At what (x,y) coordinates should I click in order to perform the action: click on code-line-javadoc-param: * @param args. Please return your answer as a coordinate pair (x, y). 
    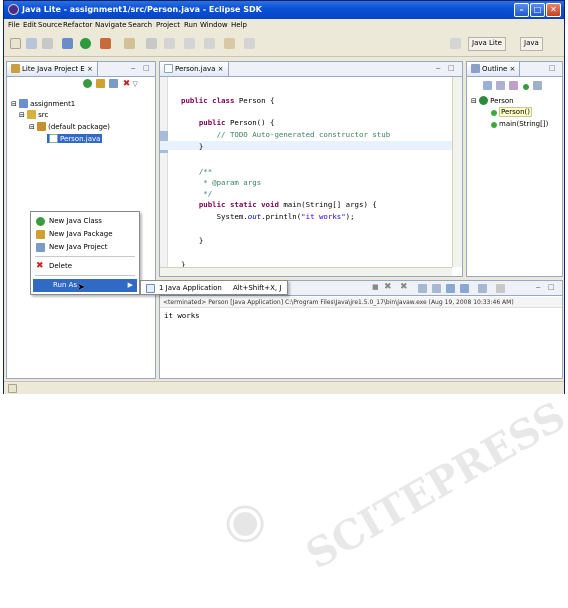
    Looking at the image, I should click on (221, 182).